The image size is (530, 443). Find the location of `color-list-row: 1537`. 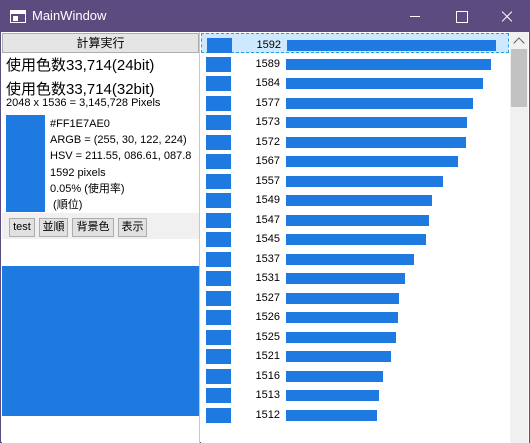

color-list-row: 1537 is located at coordinates (355, 258).